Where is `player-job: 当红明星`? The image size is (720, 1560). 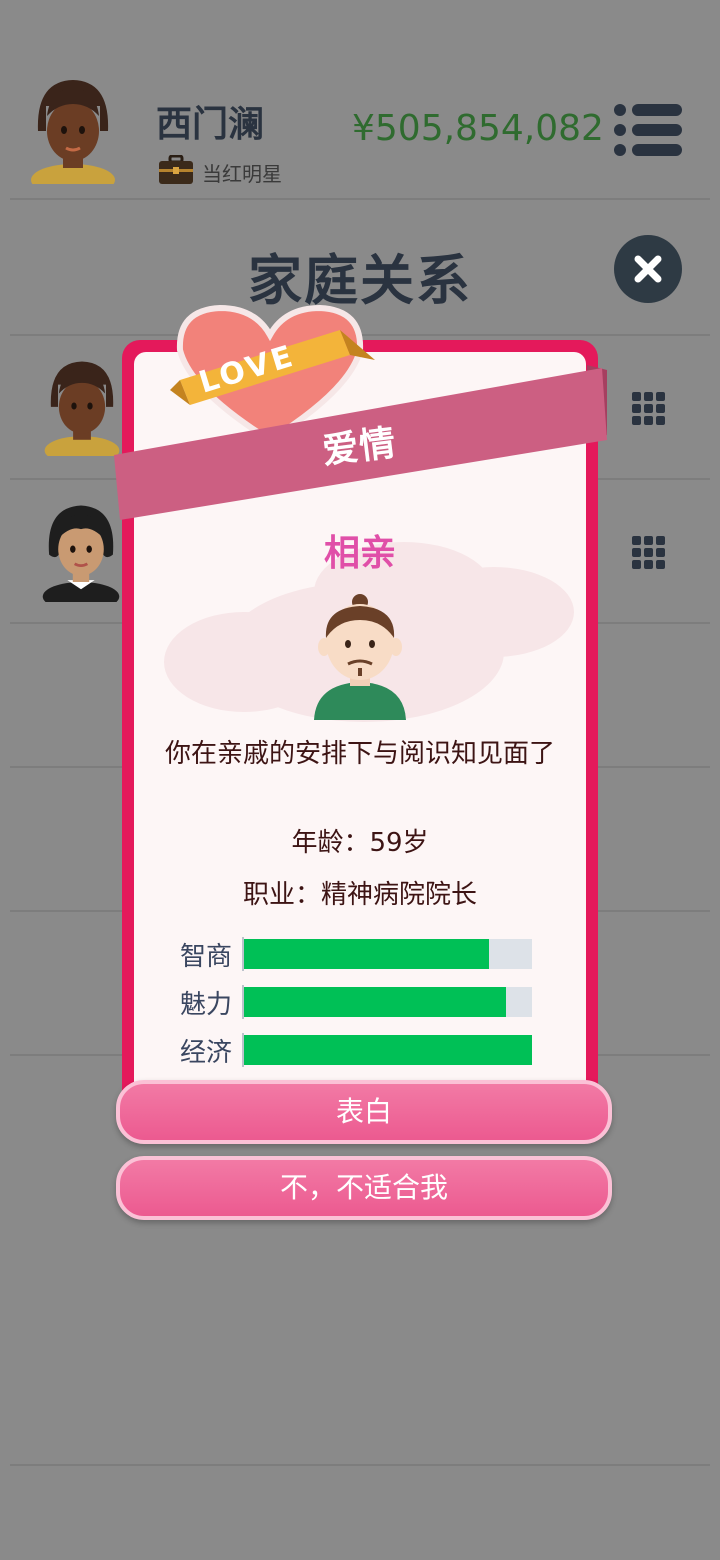
player-job: 当红明星 is located at coordinates (220, 171).